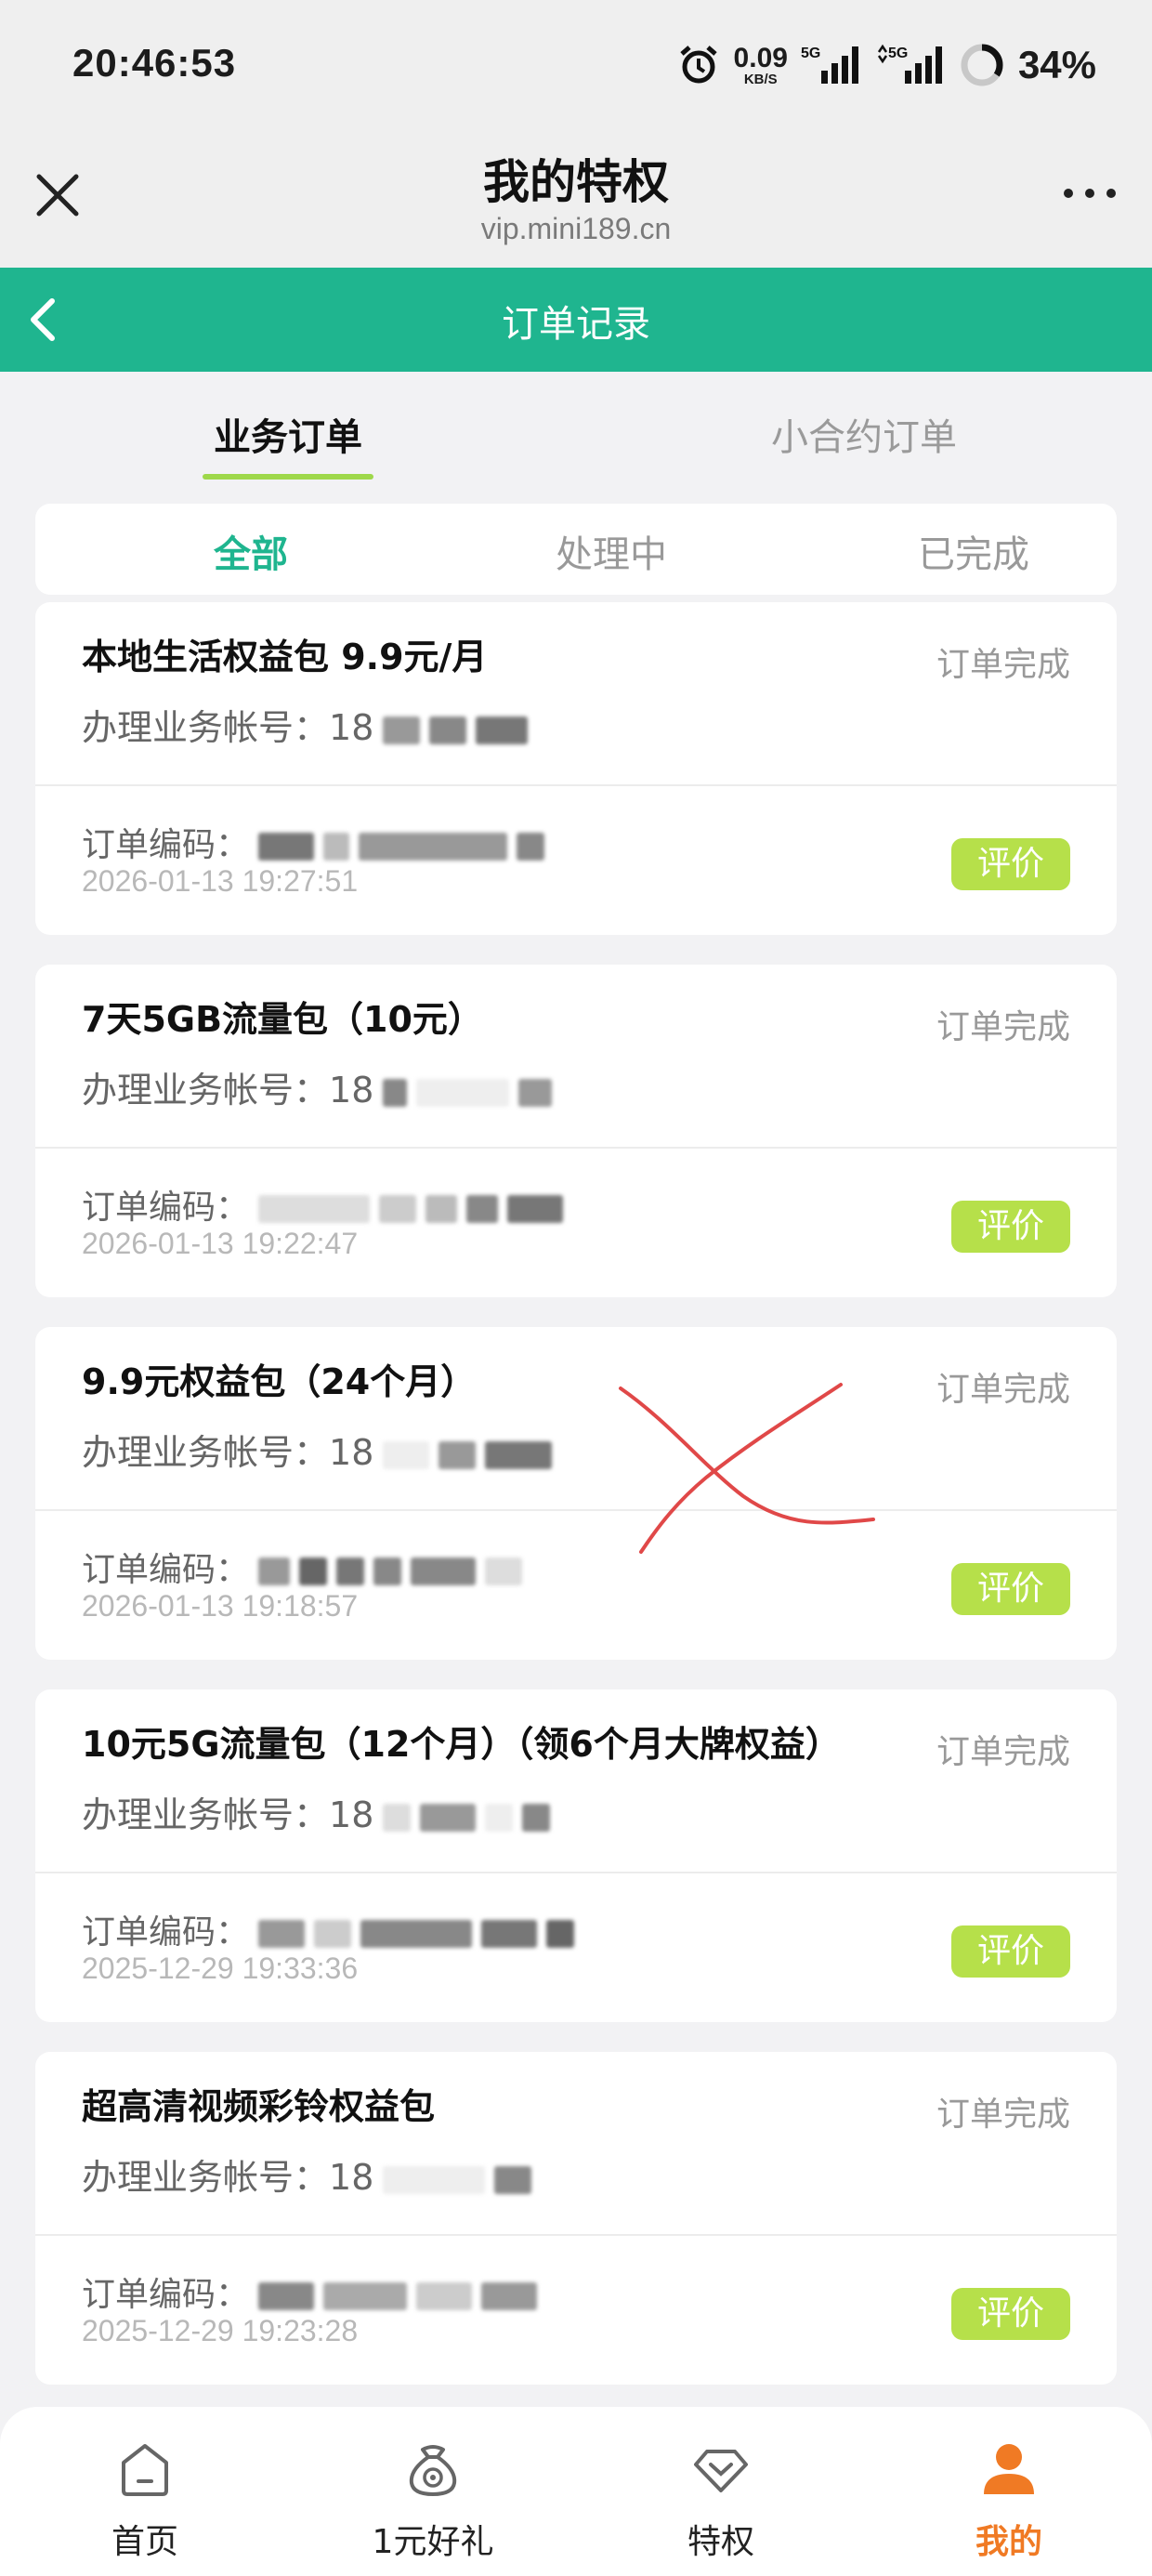  I want to click on diamond-icon, so click(721, 2471).